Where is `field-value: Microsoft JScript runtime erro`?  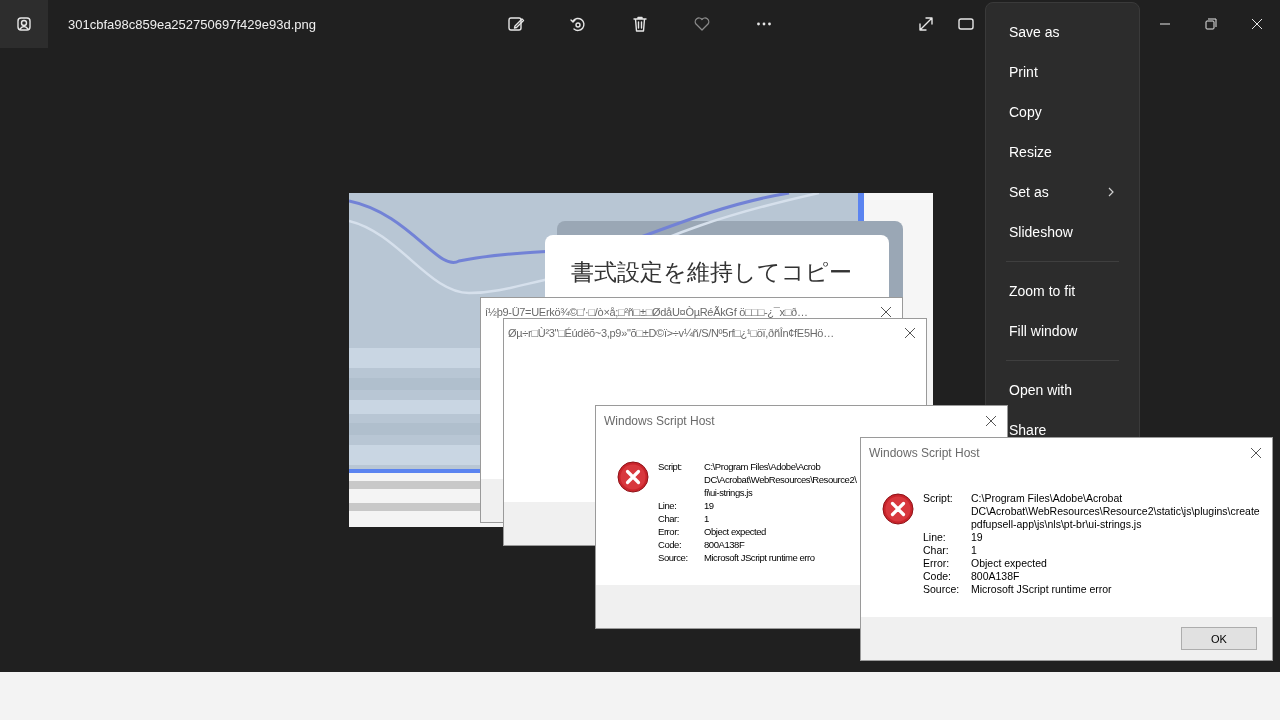 field-value: Microsoft JScript runtime erro is located at coordinates (760, 557).